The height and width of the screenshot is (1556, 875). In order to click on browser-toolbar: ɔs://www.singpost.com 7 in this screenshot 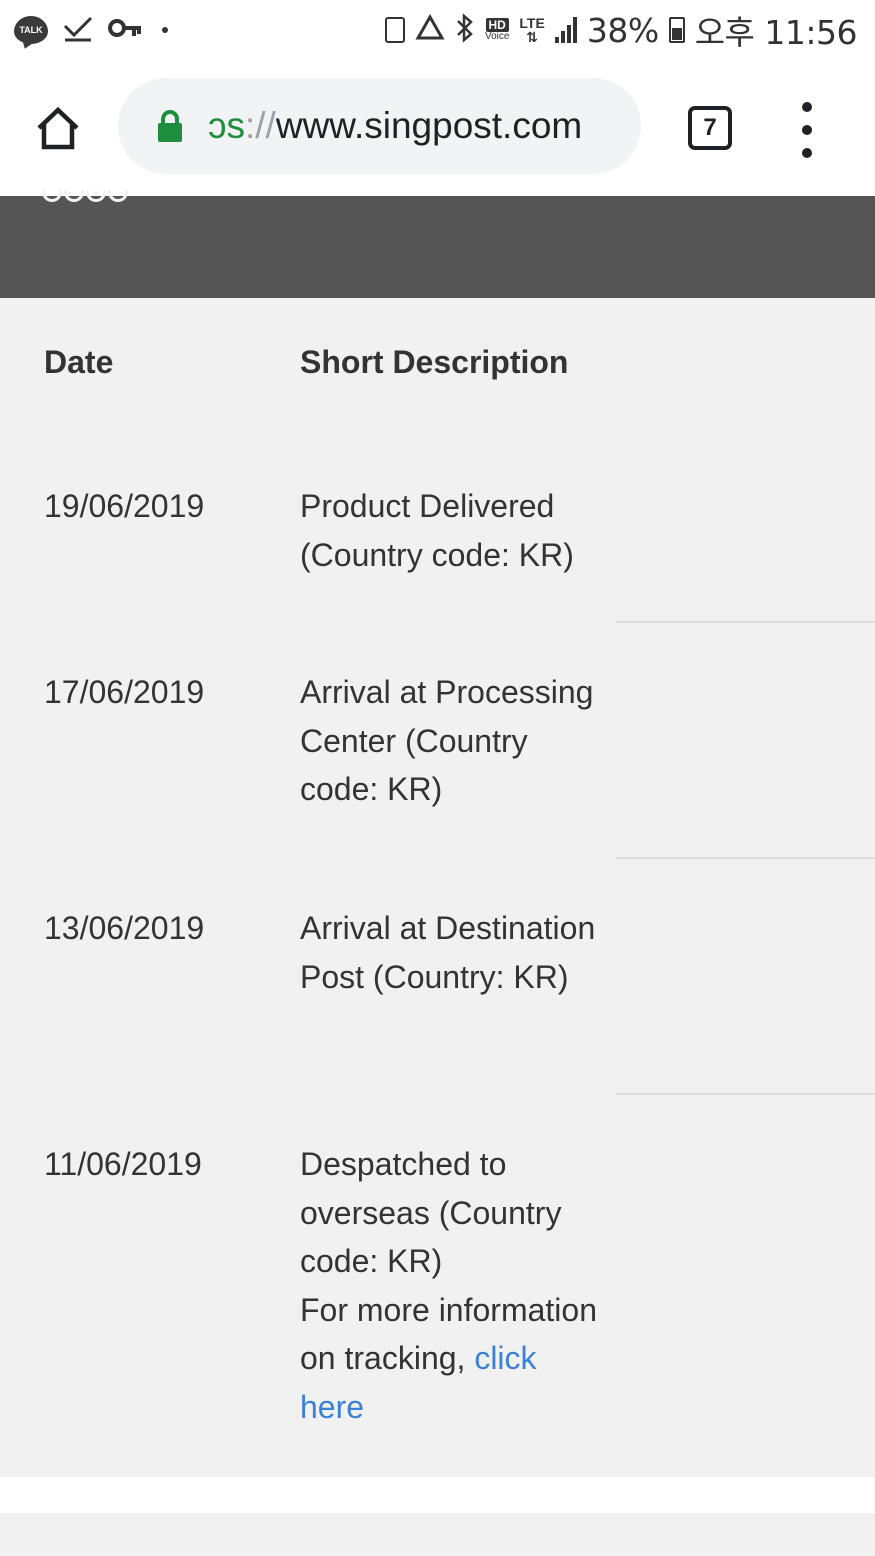, I will do `click(437, 129)`.